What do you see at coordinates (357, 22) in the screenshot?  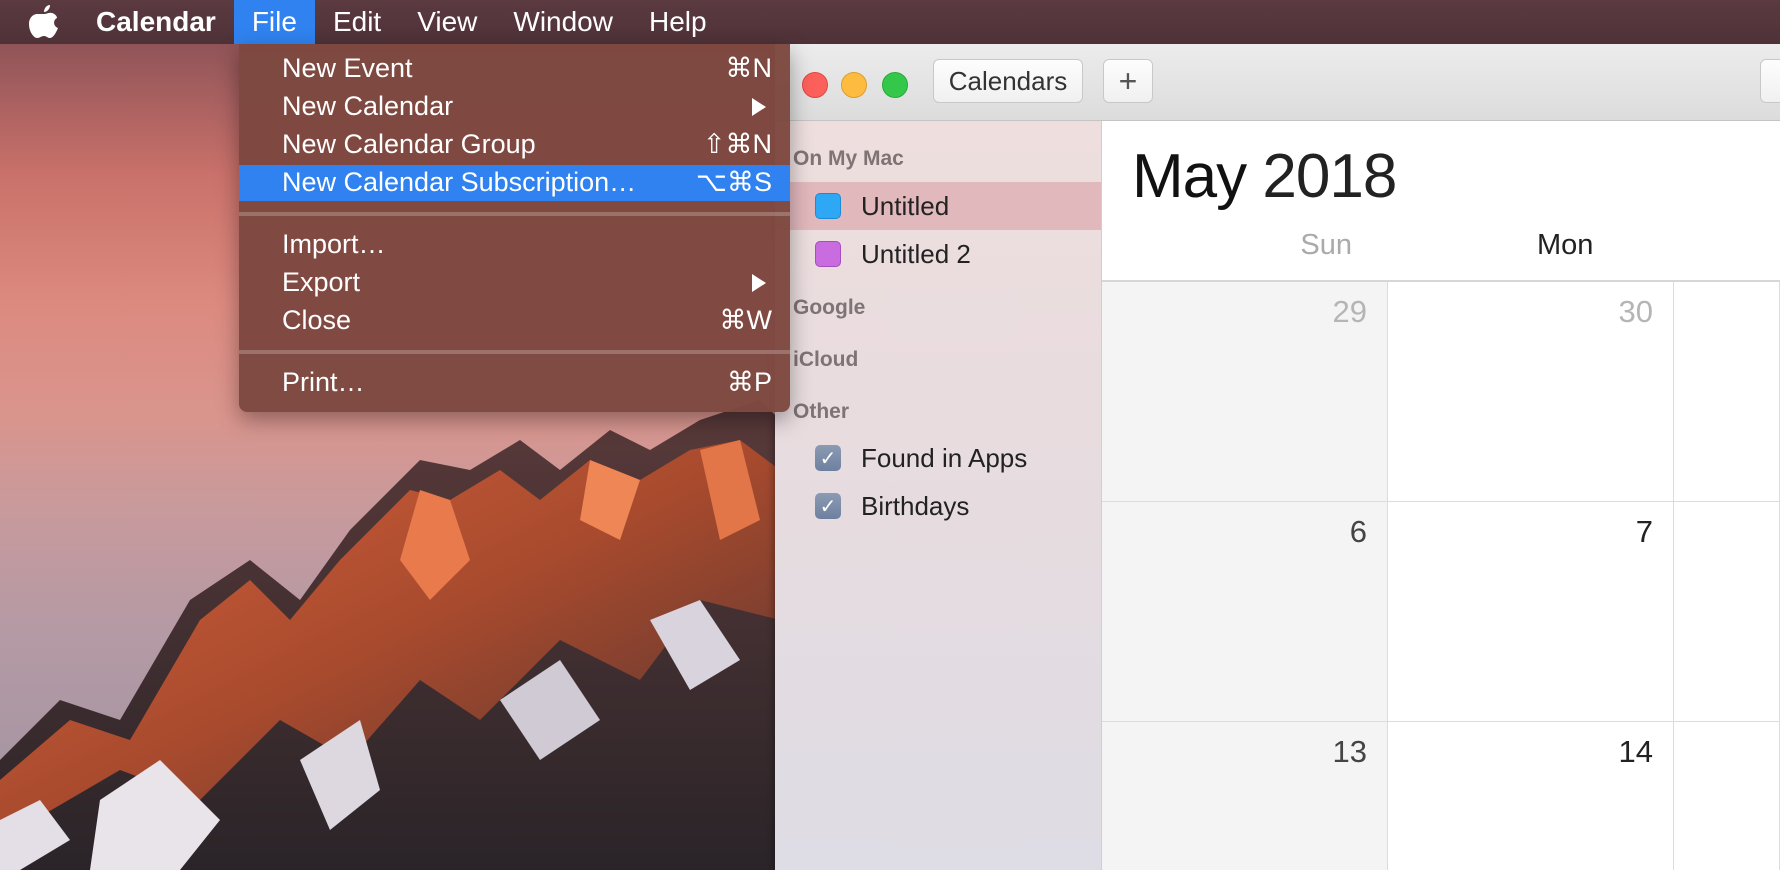 I see `menu-edit: Edit` at bounding box center [357, 22].